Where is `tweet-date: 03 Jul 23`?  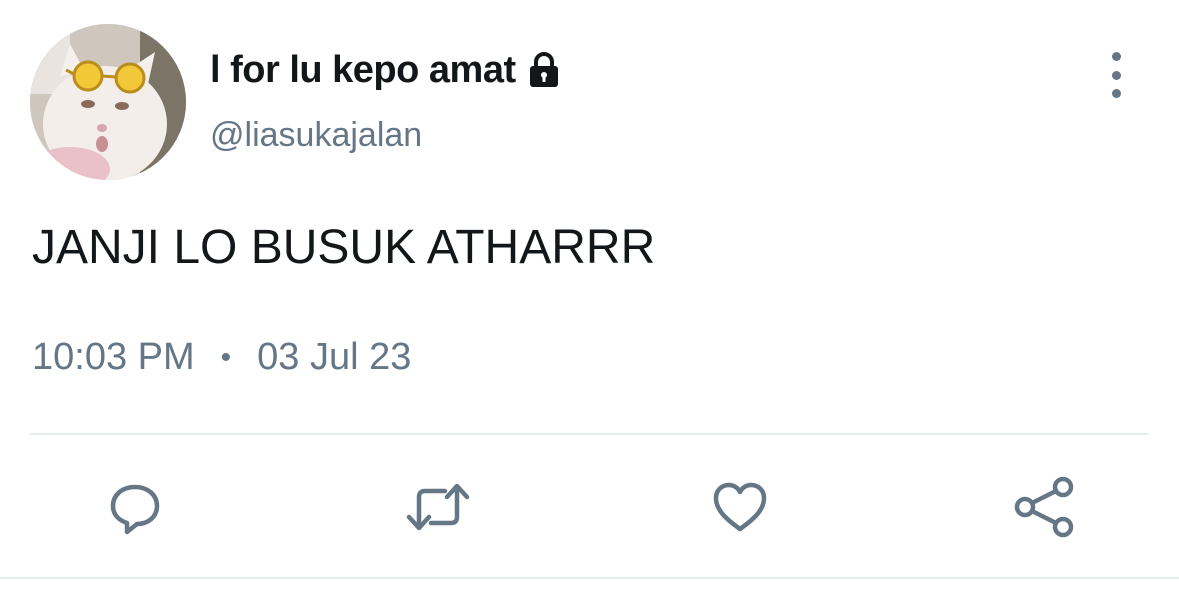 tweet-date: 03 Jul 23 is located at coordinates (334, 357).